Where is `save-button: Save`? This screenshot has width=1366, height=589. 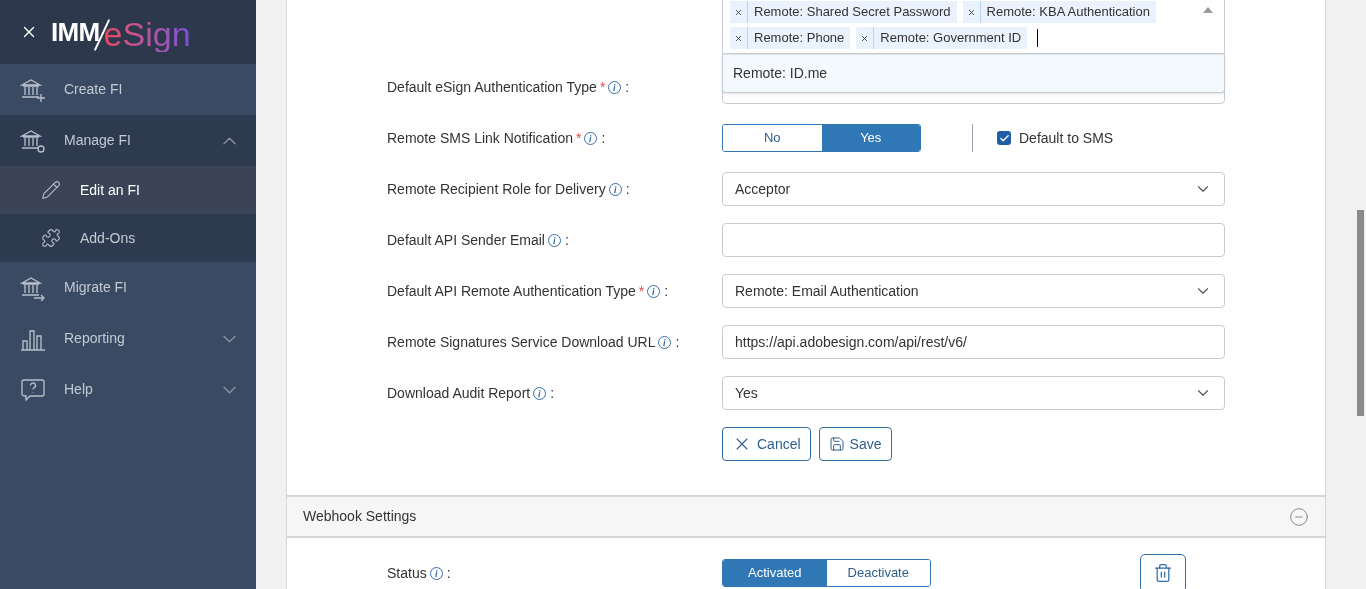
save-button: Save is located at coordinates (855, 444).